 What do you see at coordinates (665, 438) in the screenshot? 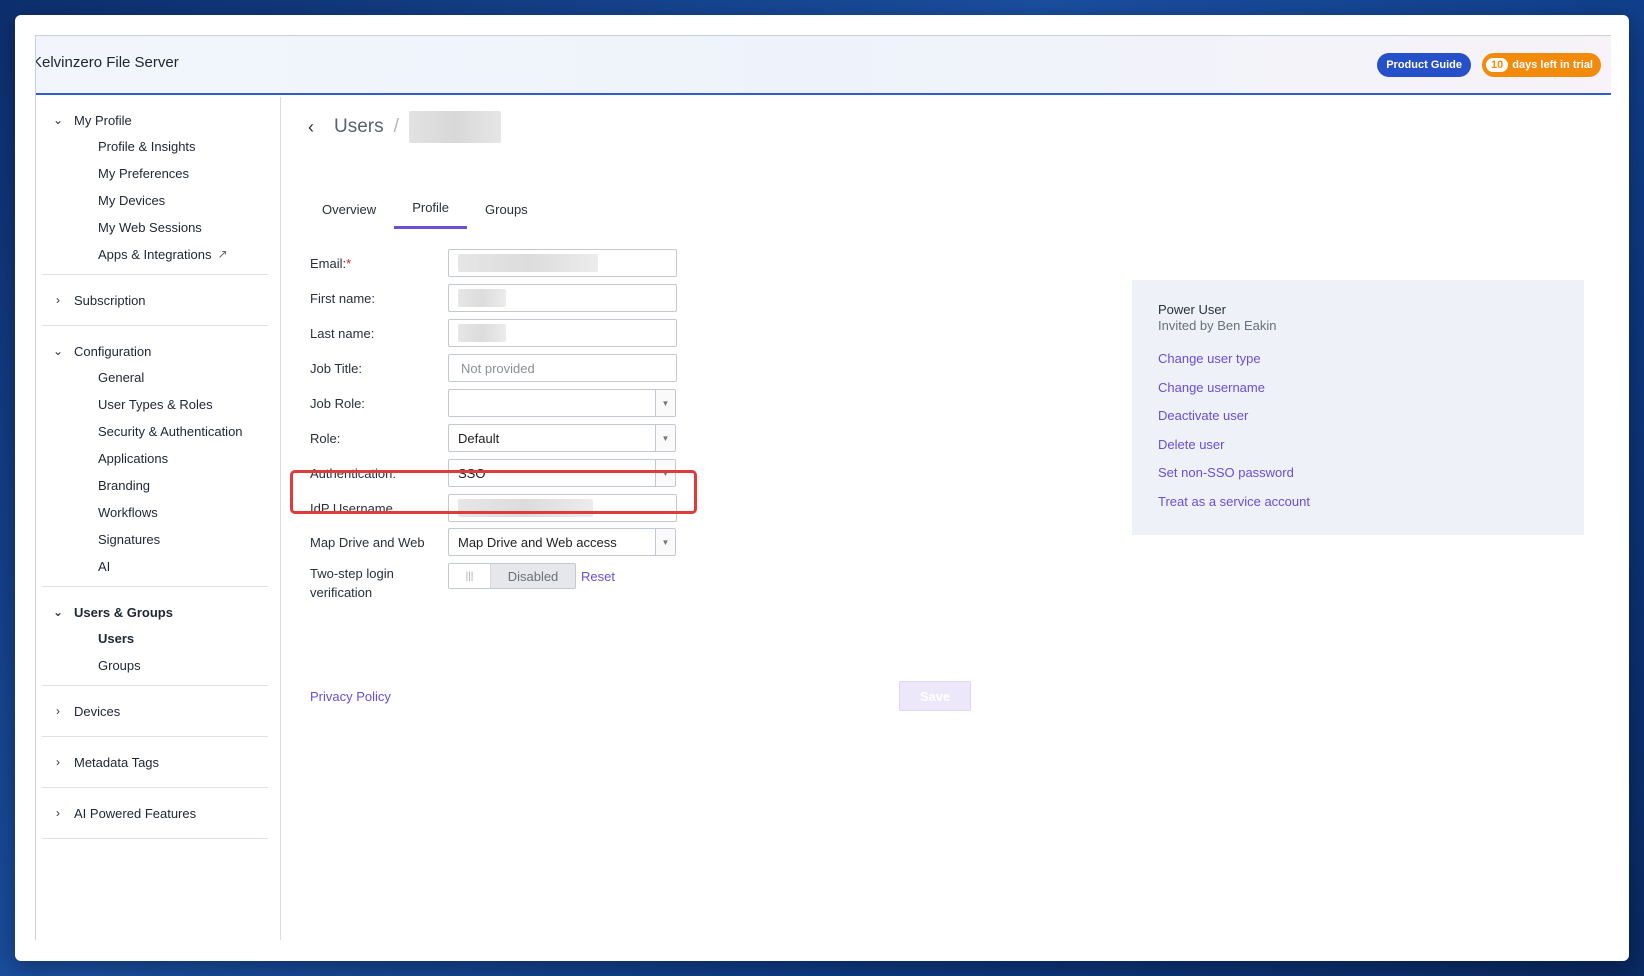
I see `dropdown-arrow-icon: ▼` at bounding box center [665, 438].